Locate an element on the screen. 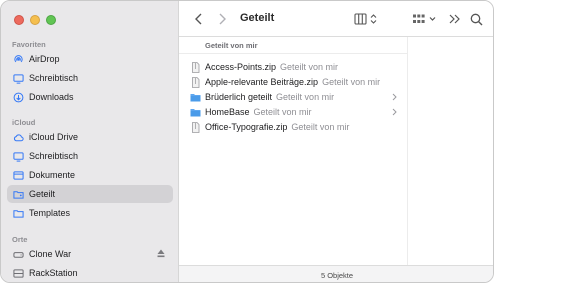  divider is located at coordinates (293, 53).